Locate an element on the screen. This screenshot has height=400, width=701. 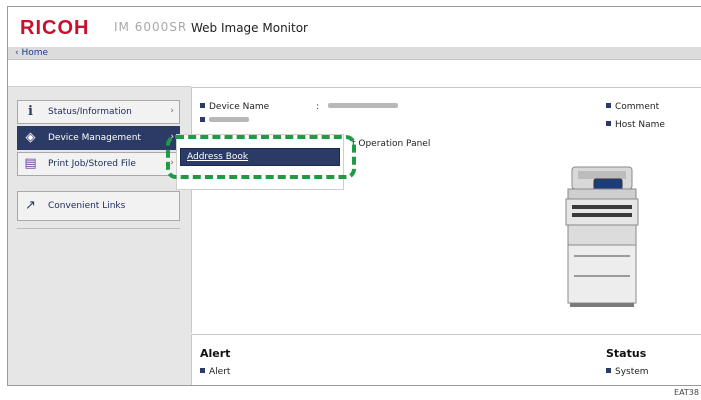
sidebar-item-label: Device Management is located at coordinates (94, 138).